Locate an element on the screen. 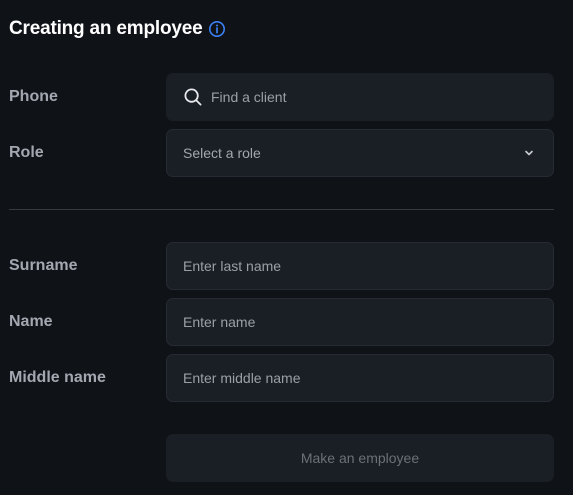 This screenshot has height=495, width=573. name-row: Name is located at coordinates (281, 322).